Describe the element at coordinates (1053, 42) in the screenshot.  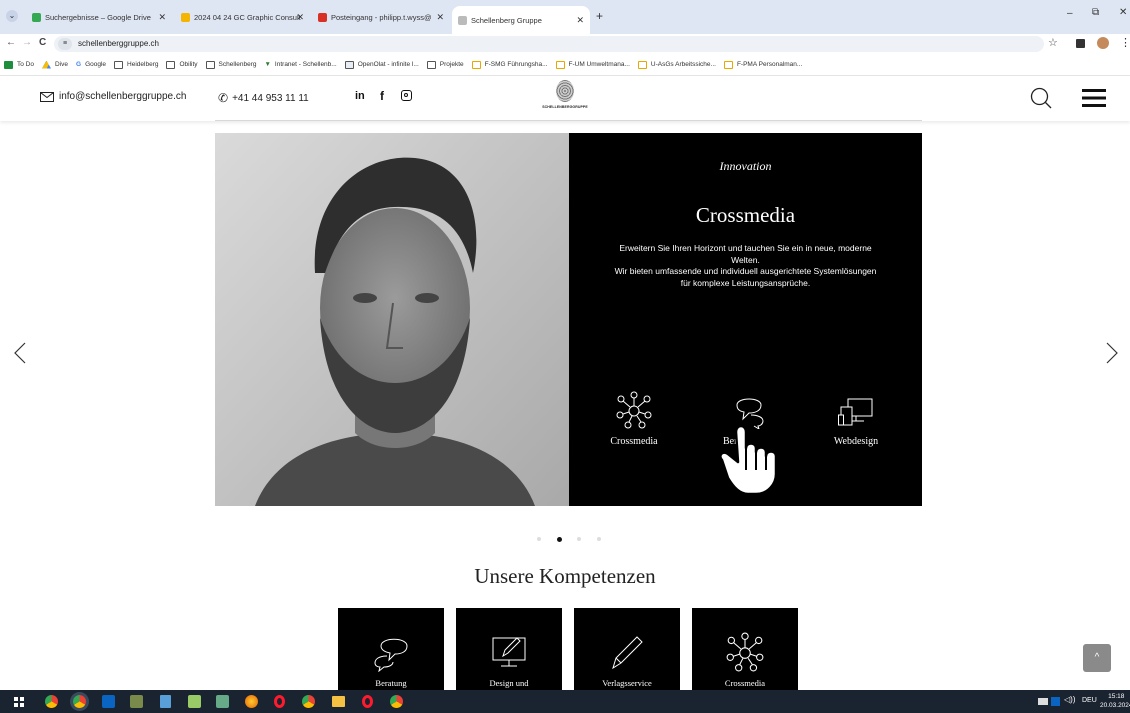
I see `bookmark-star-icon: ☆` at that location.